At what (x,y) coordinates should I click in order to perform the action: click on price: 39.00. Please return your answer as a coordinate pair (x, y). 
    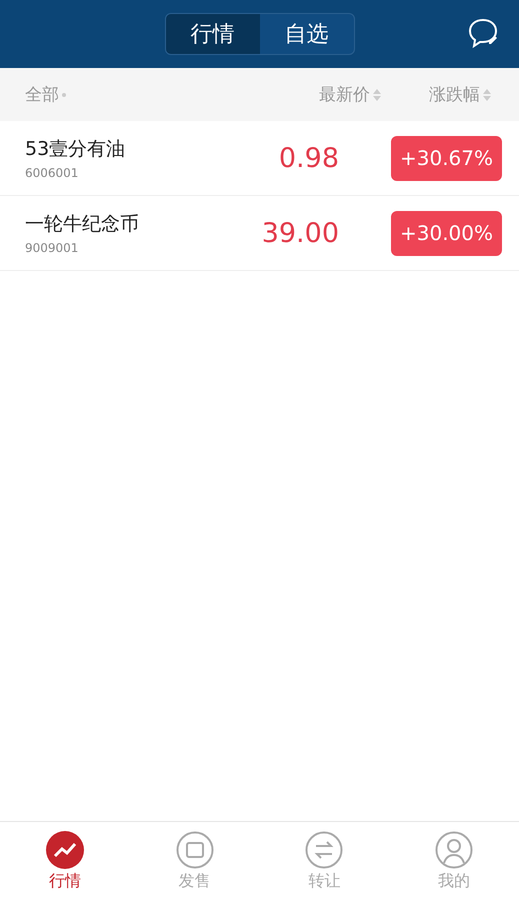
    Looking at the image, I should click on (299, 233).